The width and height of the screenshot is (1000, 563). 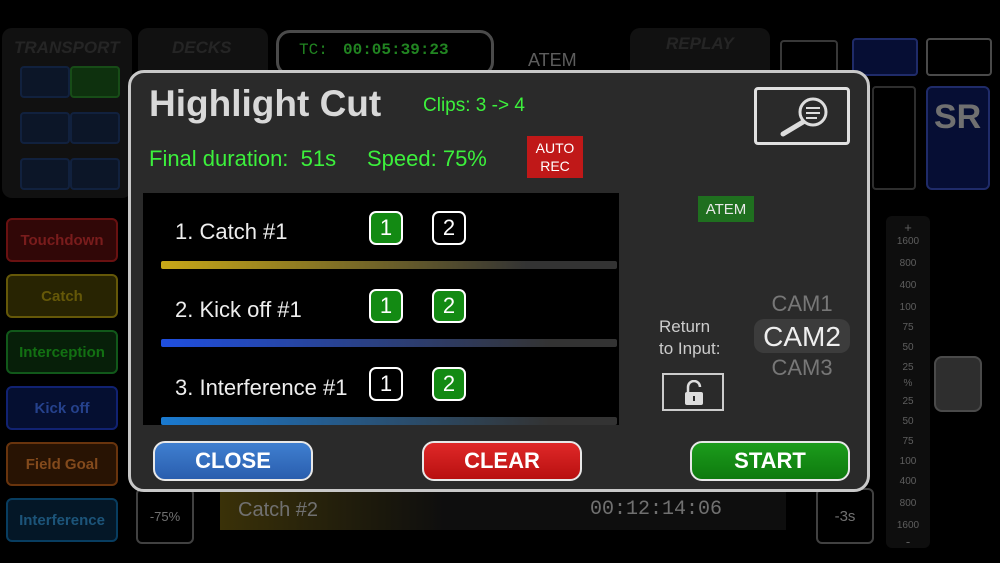 I want to click on stop-button, so click(x=45, y=82).